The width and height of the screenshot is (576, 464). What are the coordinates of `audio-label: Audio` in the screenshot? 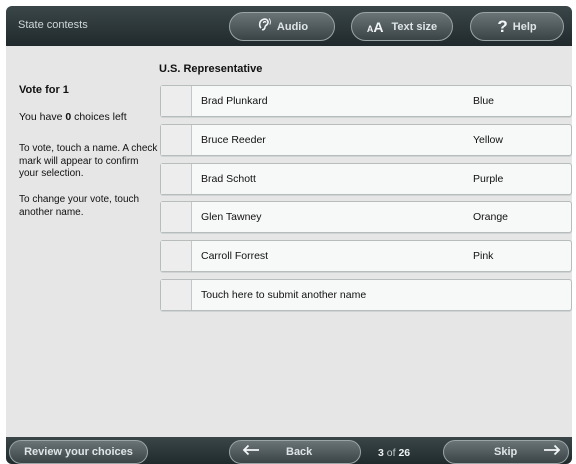 It's located at (292, 26).